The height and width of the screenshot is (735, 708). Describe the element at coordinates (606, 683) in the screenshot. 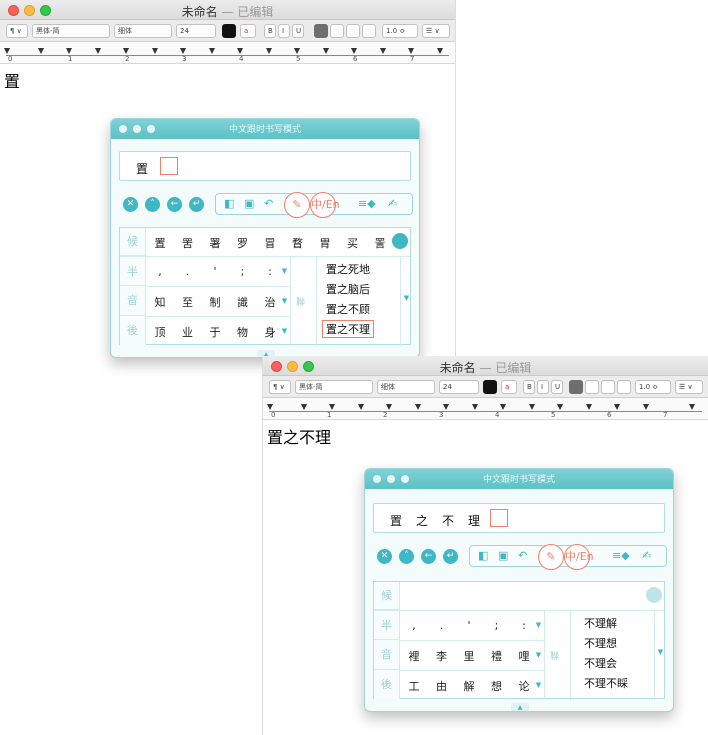

I see `association-item: 不理不睬` at that location.